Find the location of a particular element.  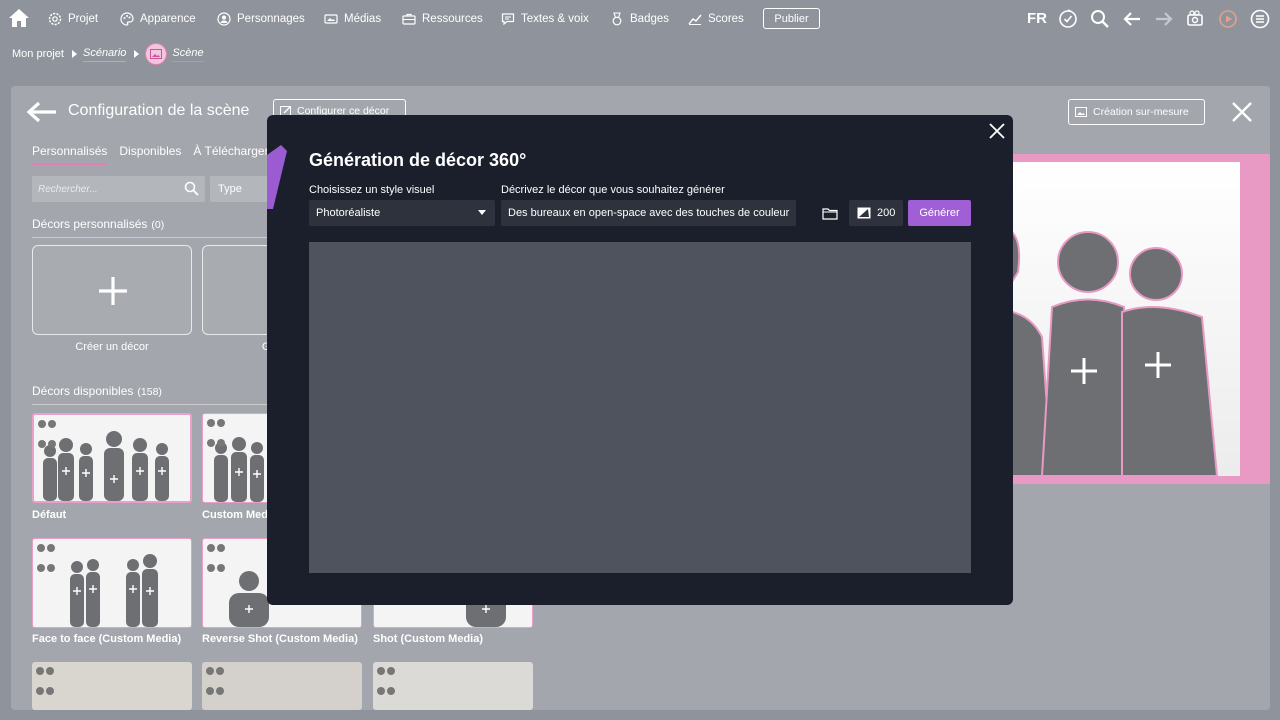

breadcrumb: Mon projet Scénario Scène is located at coordinates (108, 54).